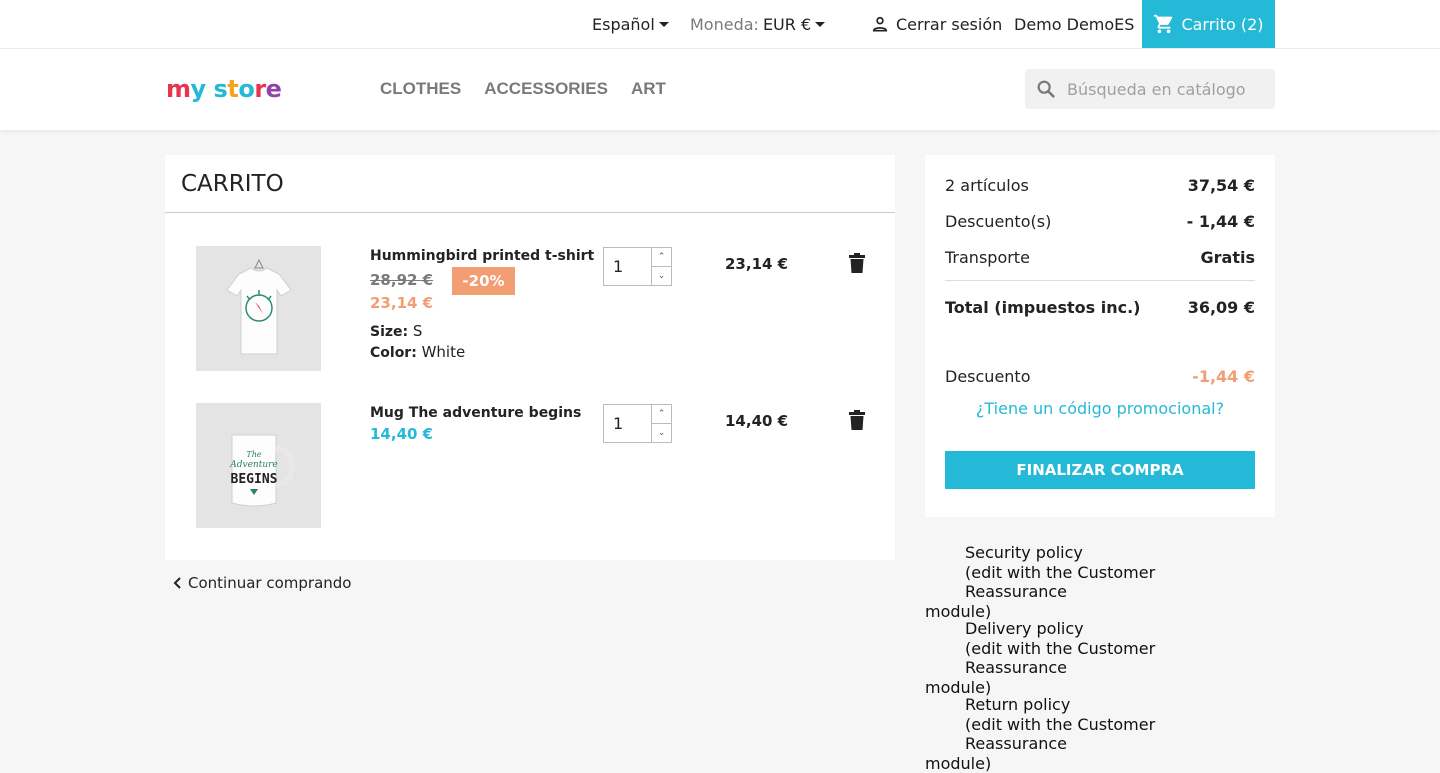  Describe the element at coordinates (401, 303) in the screenshot. I see `product-price: 23,14 €` at that location.